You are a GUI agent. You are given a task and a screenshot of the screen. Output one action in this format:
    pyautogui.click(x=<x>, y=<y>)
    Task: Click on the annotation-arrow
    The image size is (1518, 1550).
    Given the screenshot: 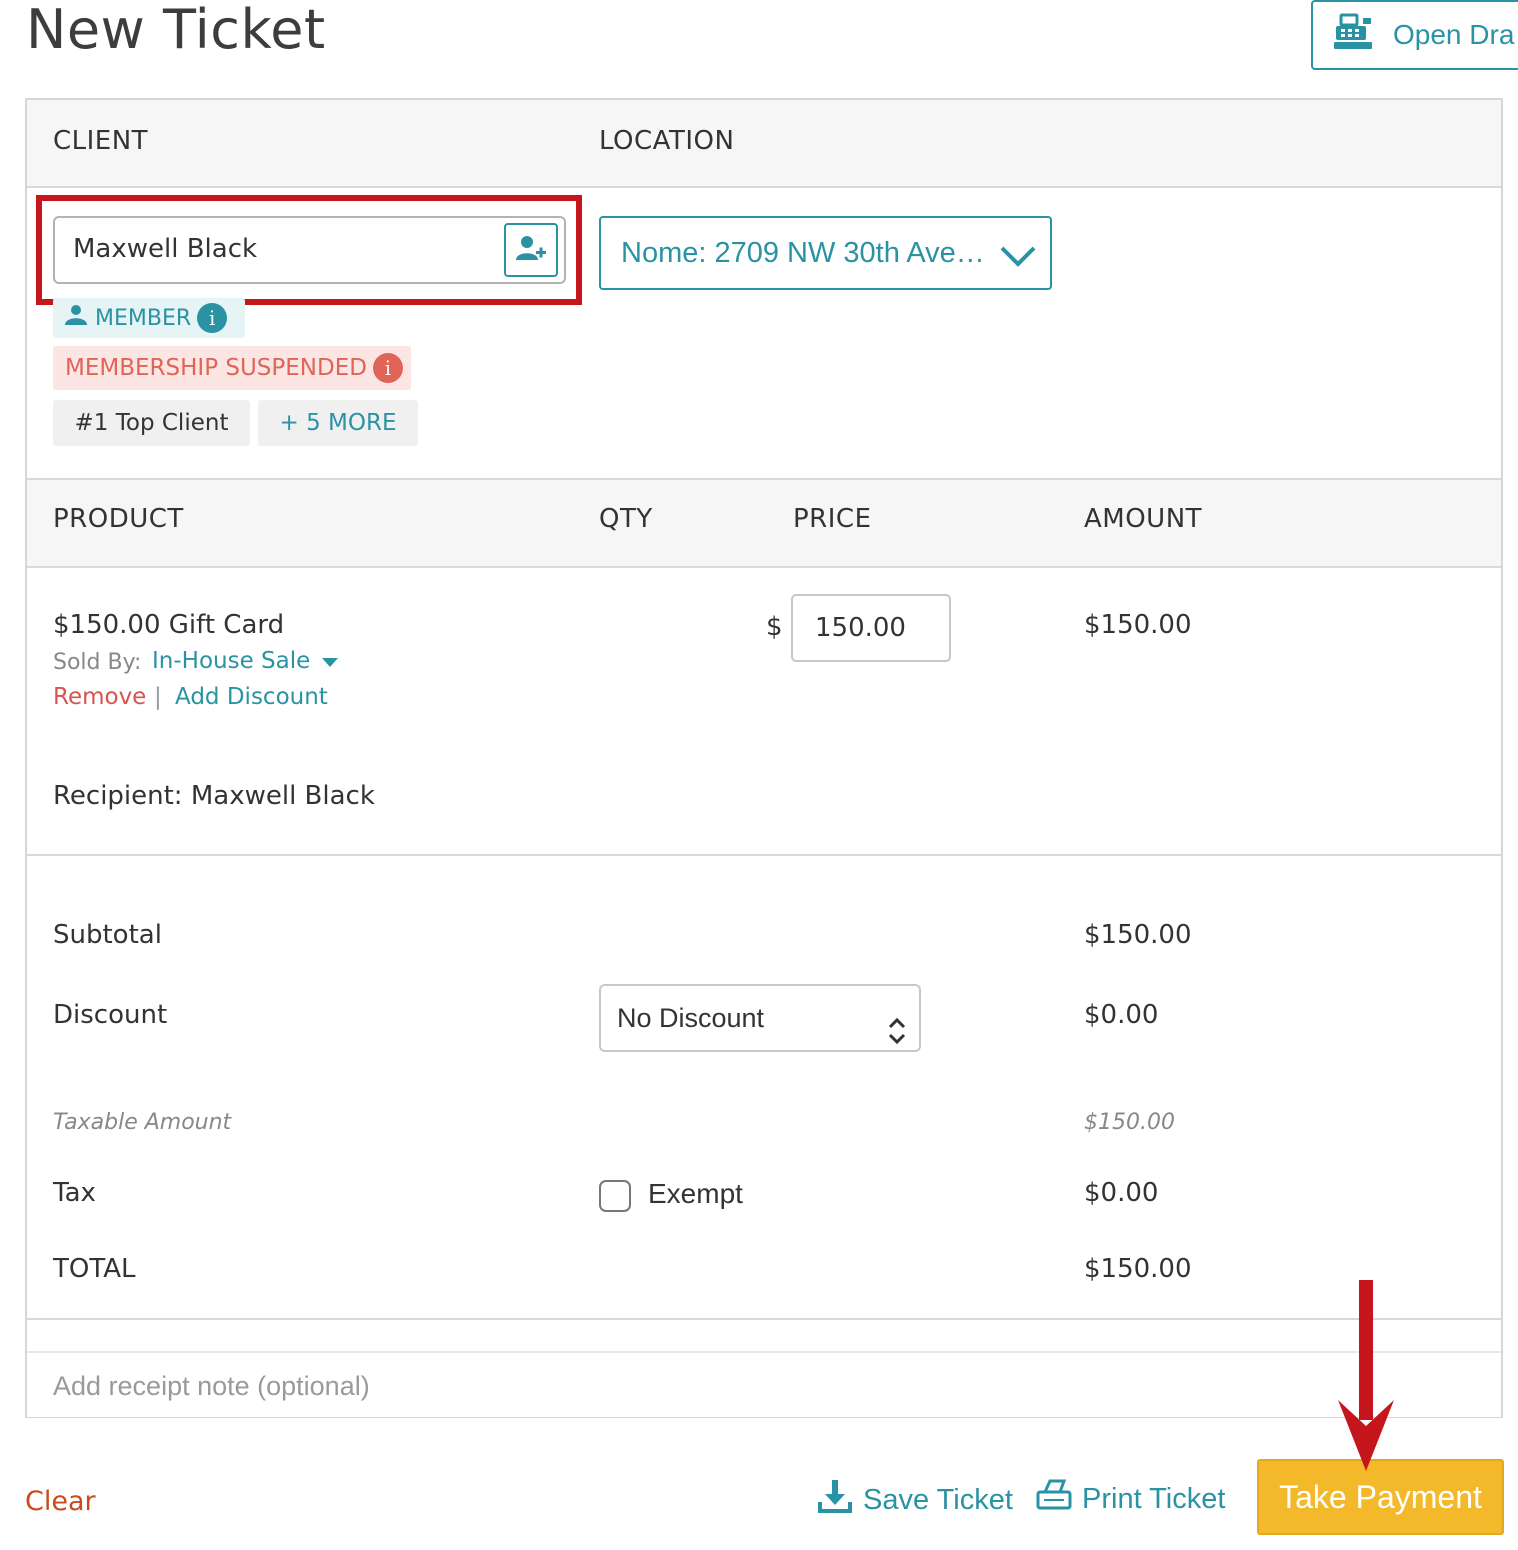 What is the action you would take?
    pyautogui.click(x=1367, y=1377)
    